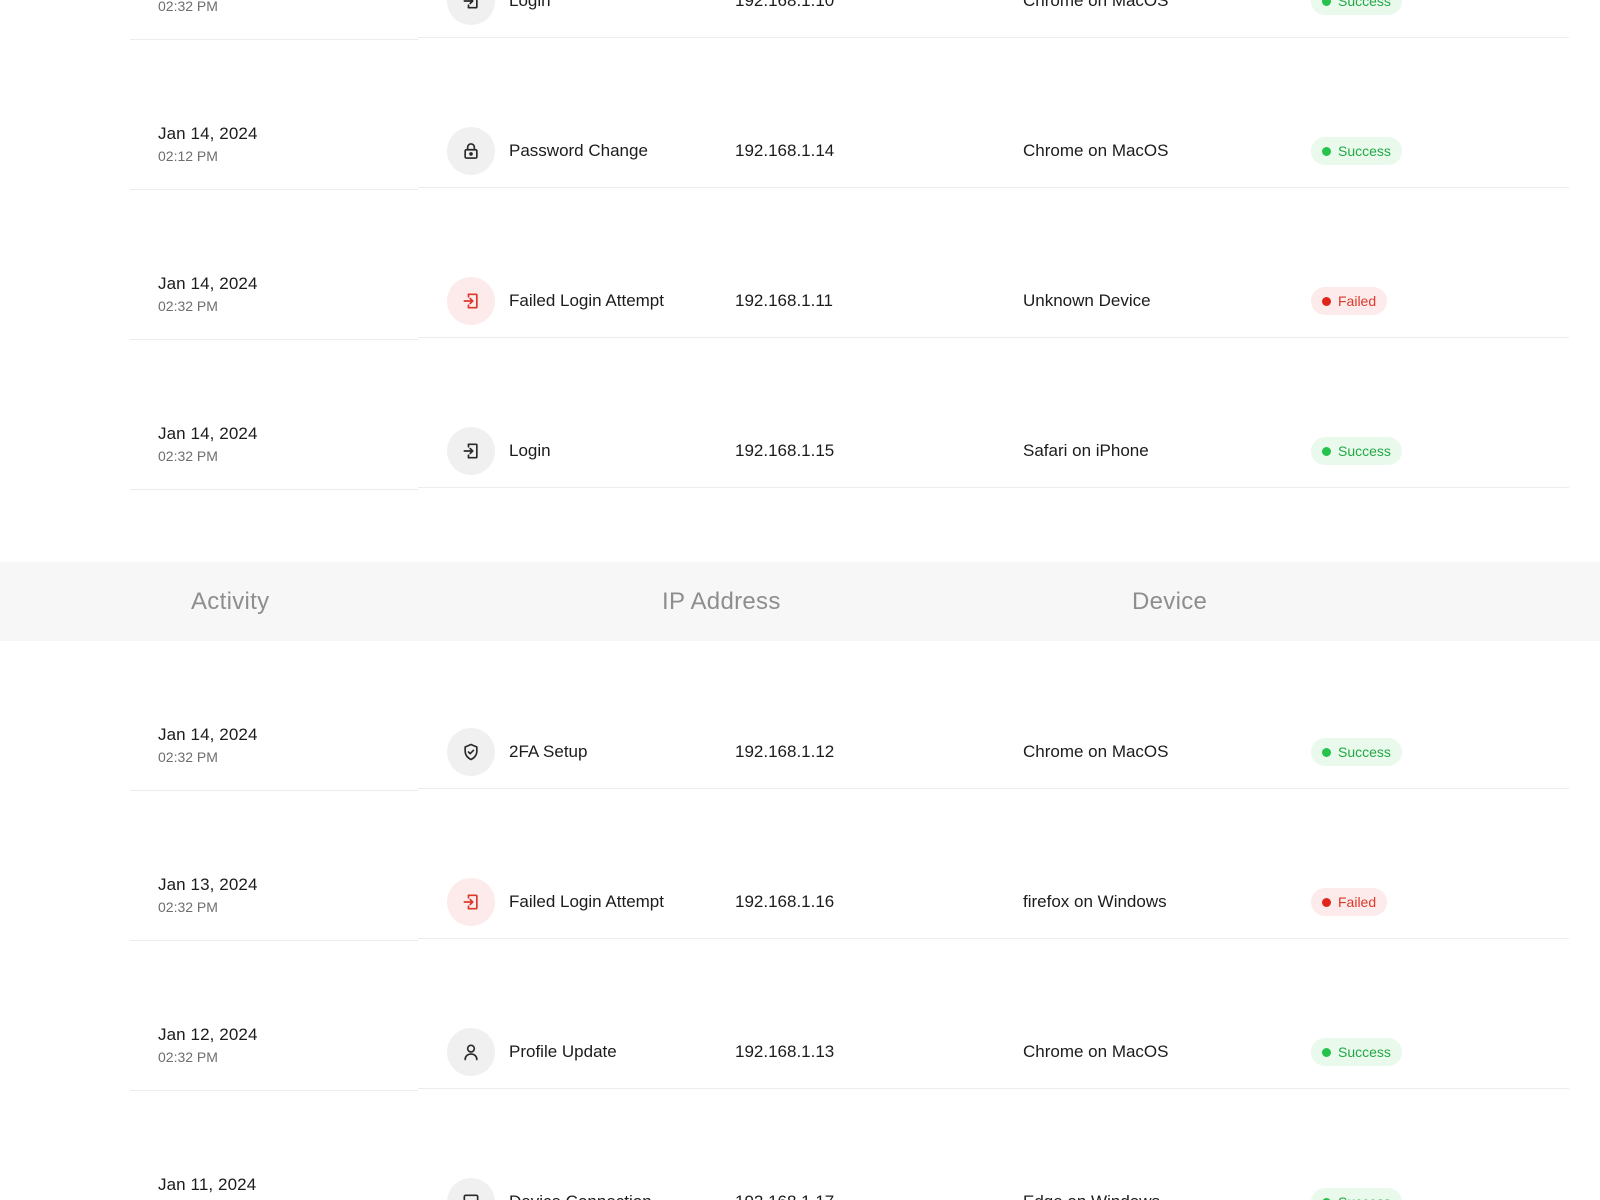 This screenshot has height=1200, width=1600. What do you see at coordinates (548, 751) in the screenshot?
I see `activity-label: 2FA Setup` at bounding box center [548, 751].